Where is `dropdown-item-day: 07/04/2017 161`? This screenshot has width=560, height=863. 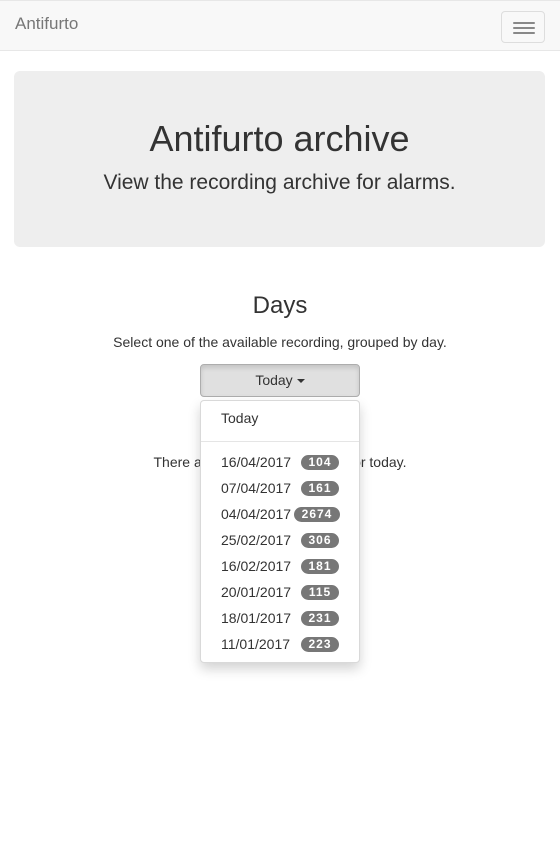 dropdown-item-day: 07/04/2017 161 is located at coordinates (280, 488).